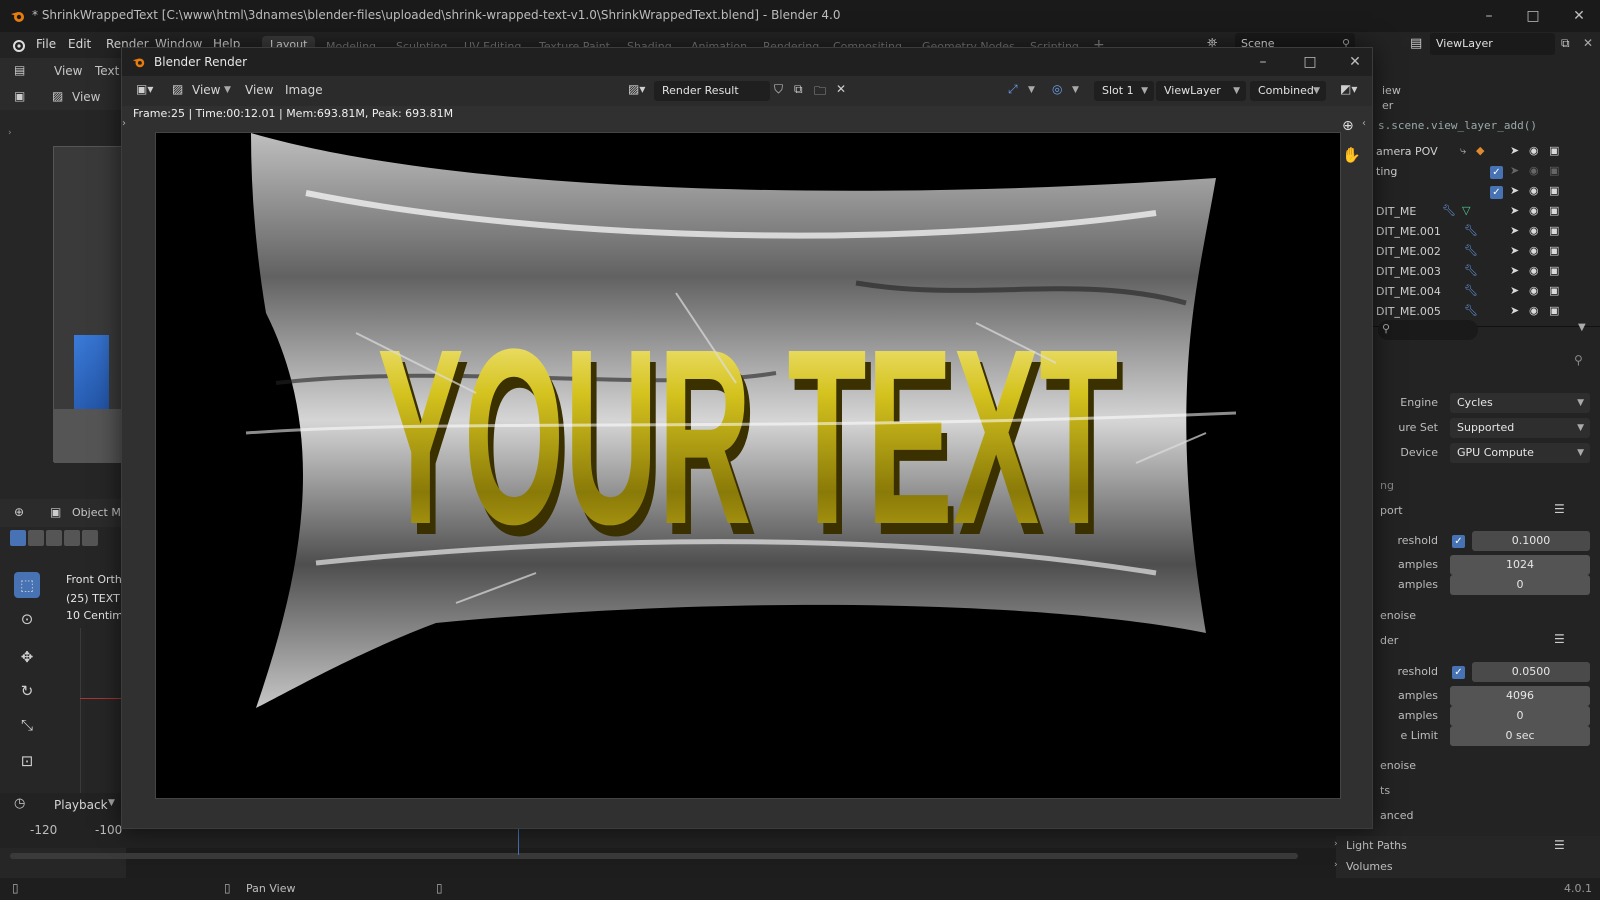 Image resolution: width=1600 pixels, height=900 pixels. I want to click on editor-type-icon: ⊕, so click(19, 512).